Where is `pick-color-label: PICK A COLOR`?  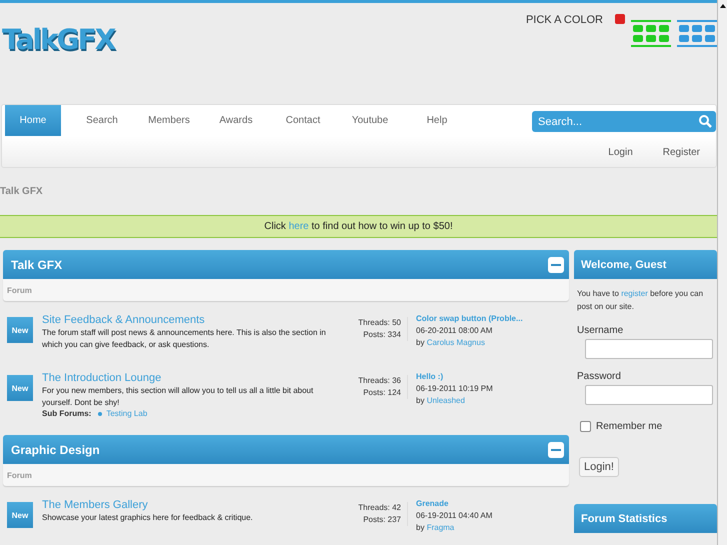 pick-color-label: PICK A COLOR is located at coordinates (564, 20).